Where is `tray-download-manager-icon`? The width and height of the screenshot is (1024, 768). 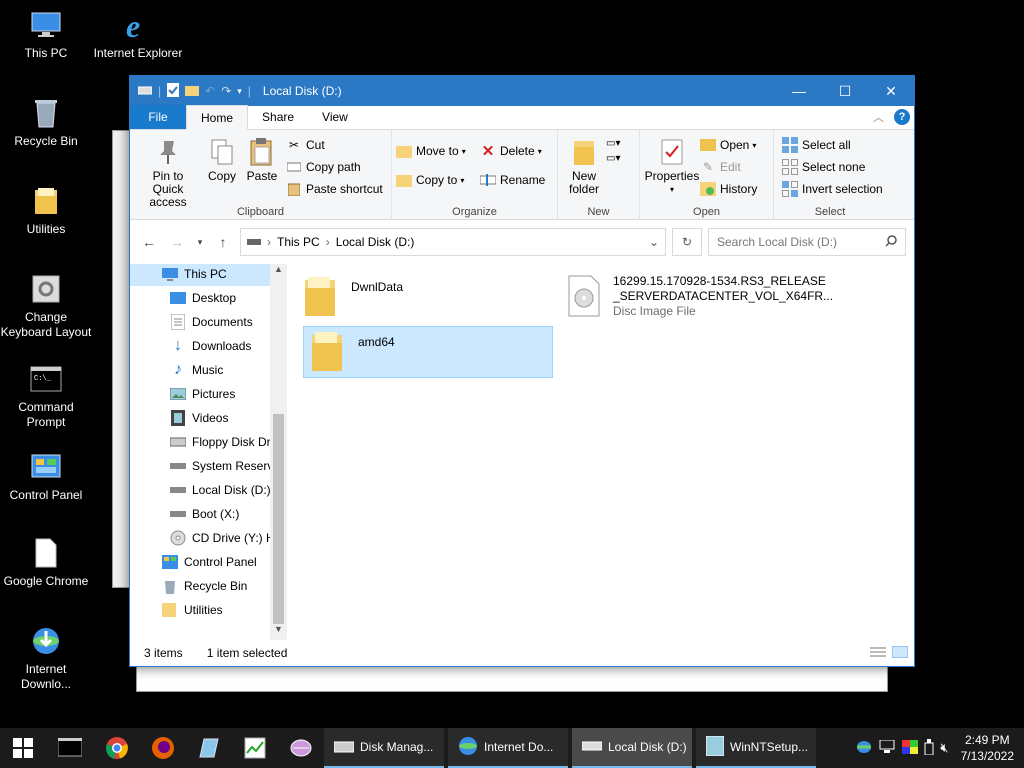 tray-download-manager-icon is located at coordinates (864, 748).